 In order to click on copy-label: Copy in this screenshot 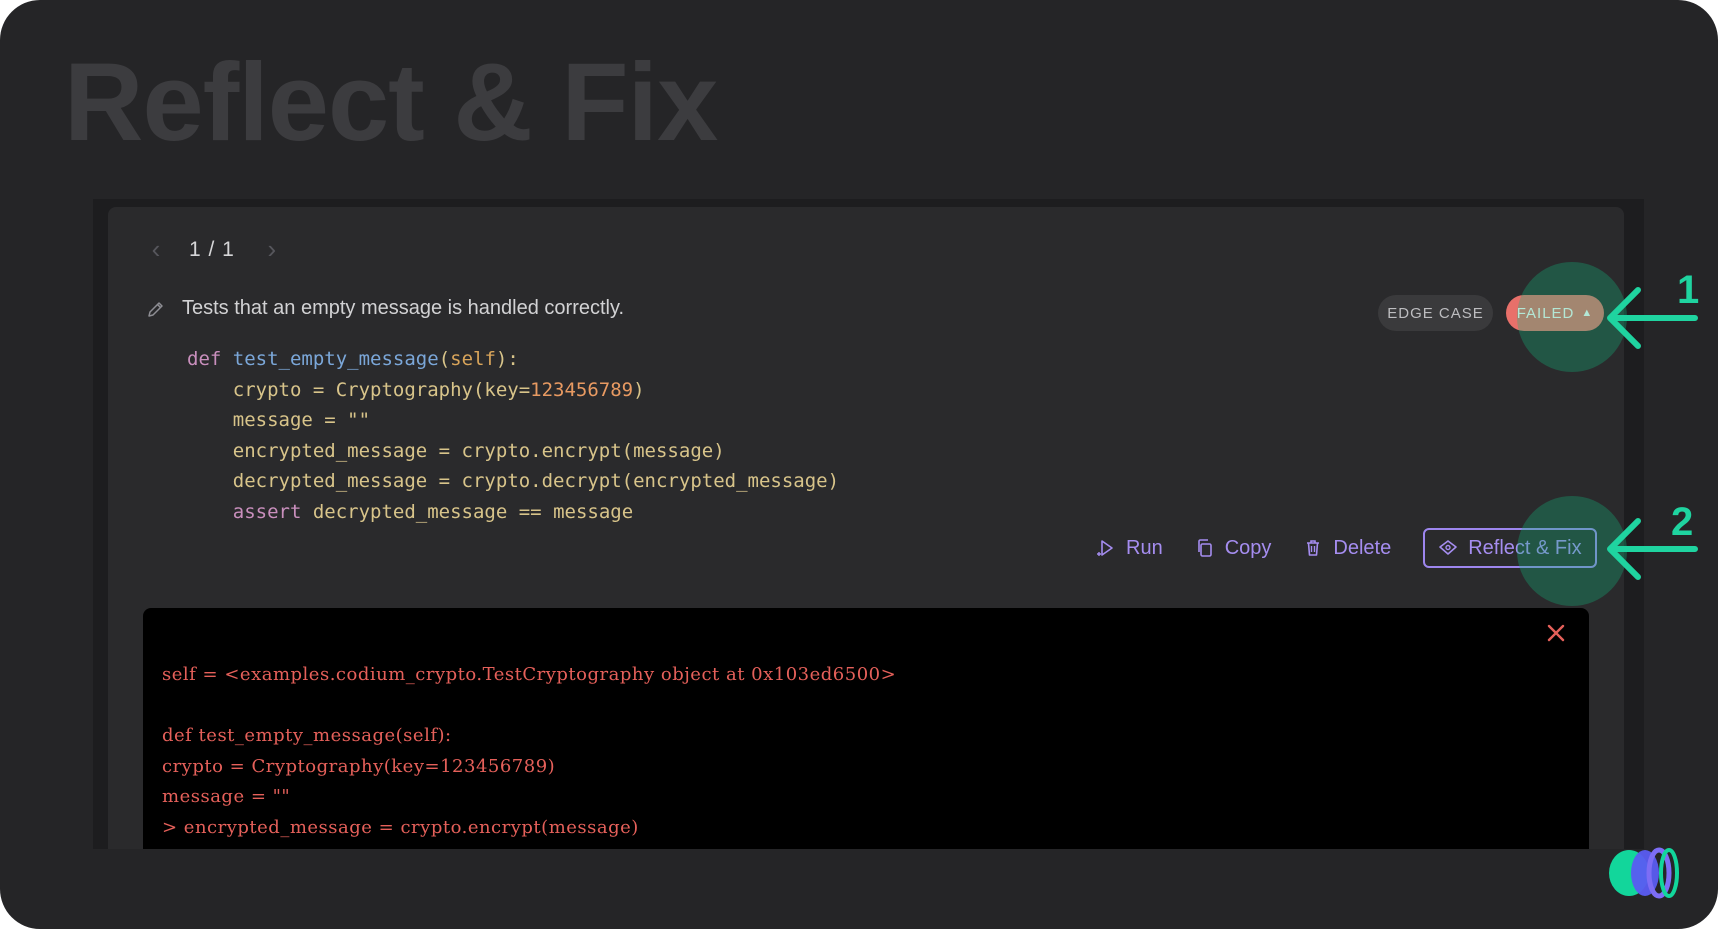, I will do `click(1248, 547)`.